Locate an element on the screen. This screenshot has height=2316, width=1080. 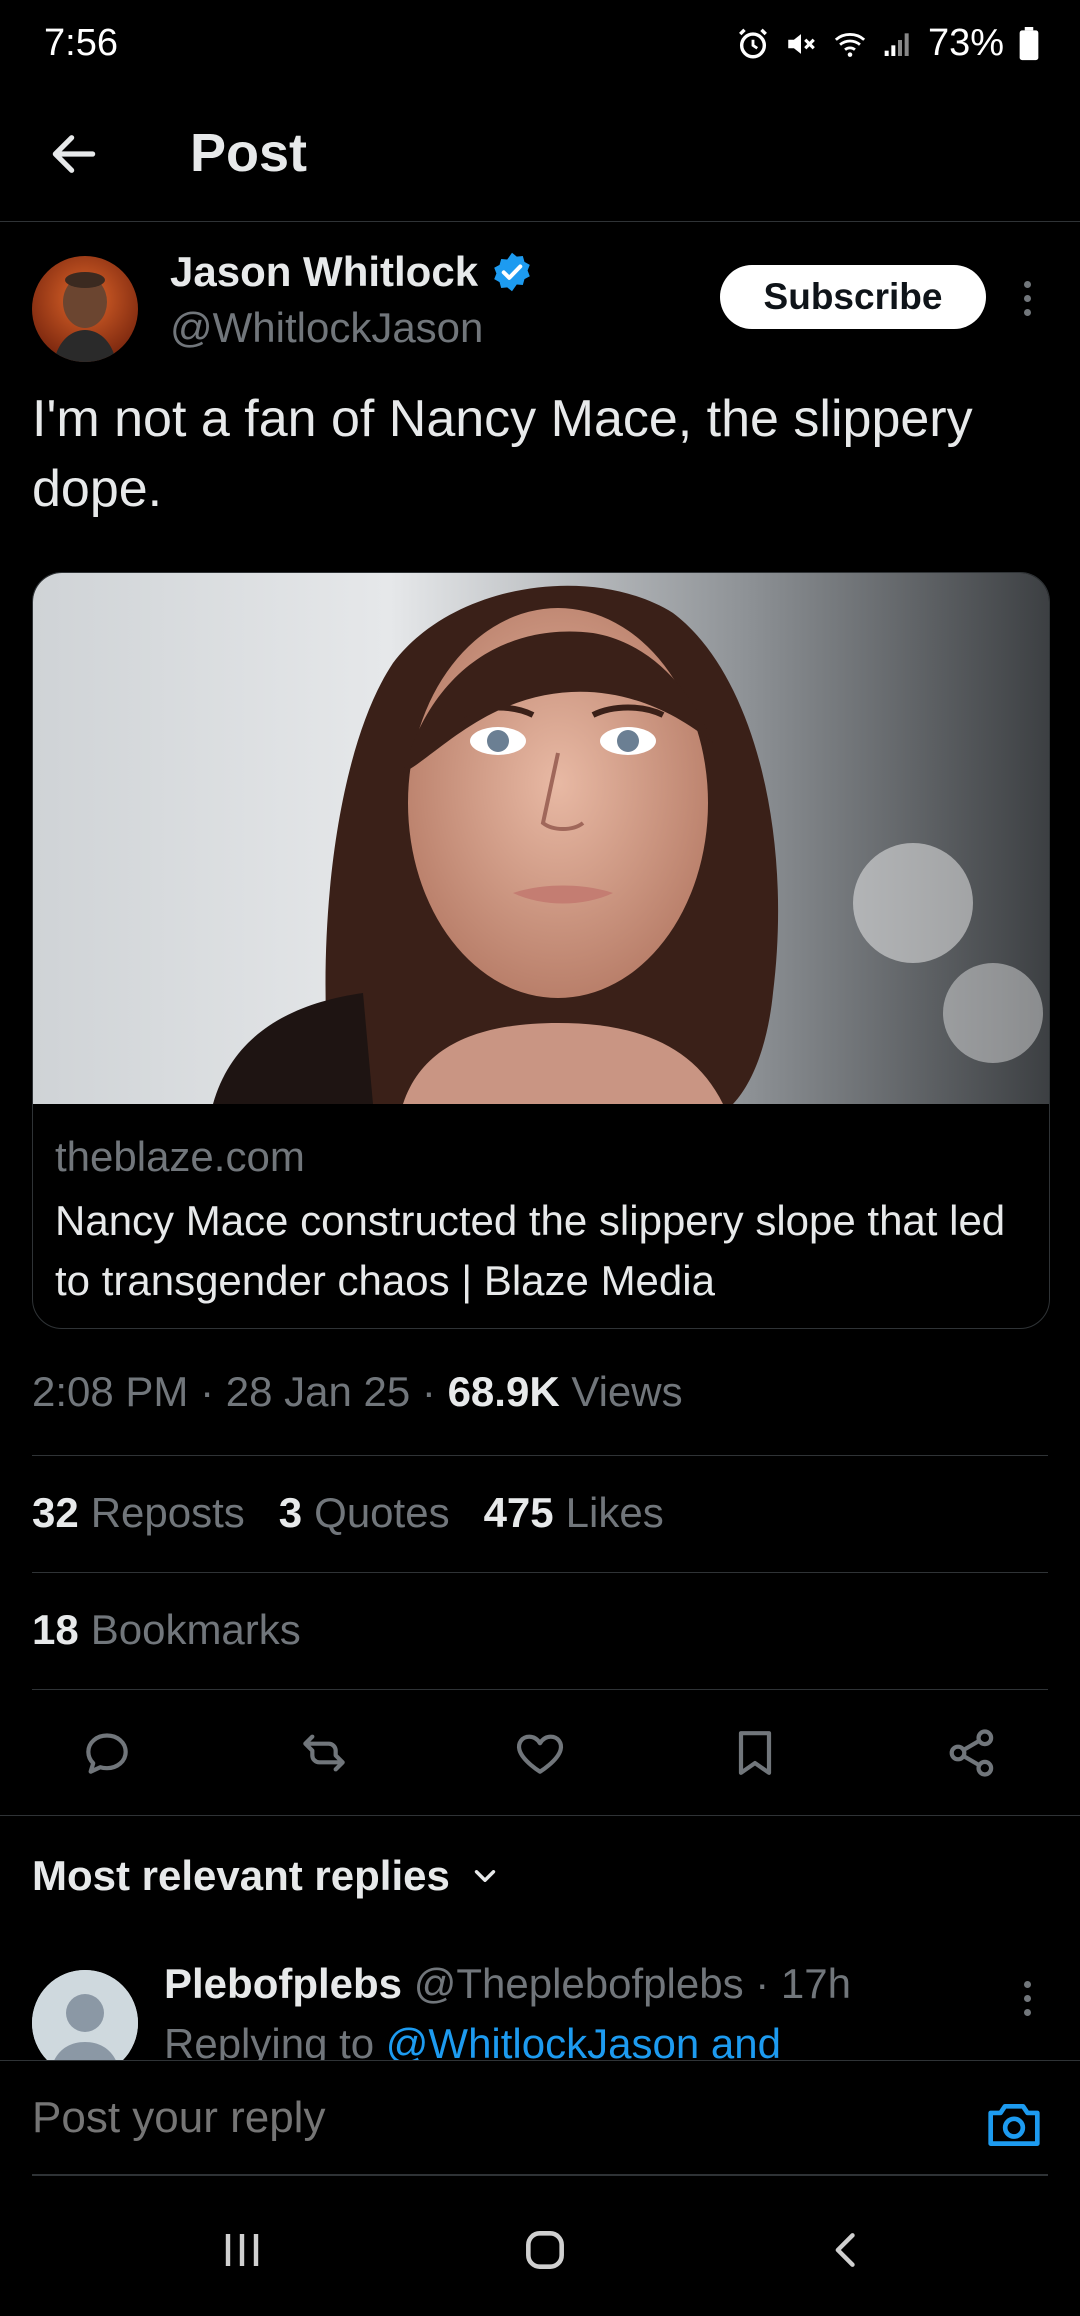
recent-apps-button is located at coordinates (242, 2250).